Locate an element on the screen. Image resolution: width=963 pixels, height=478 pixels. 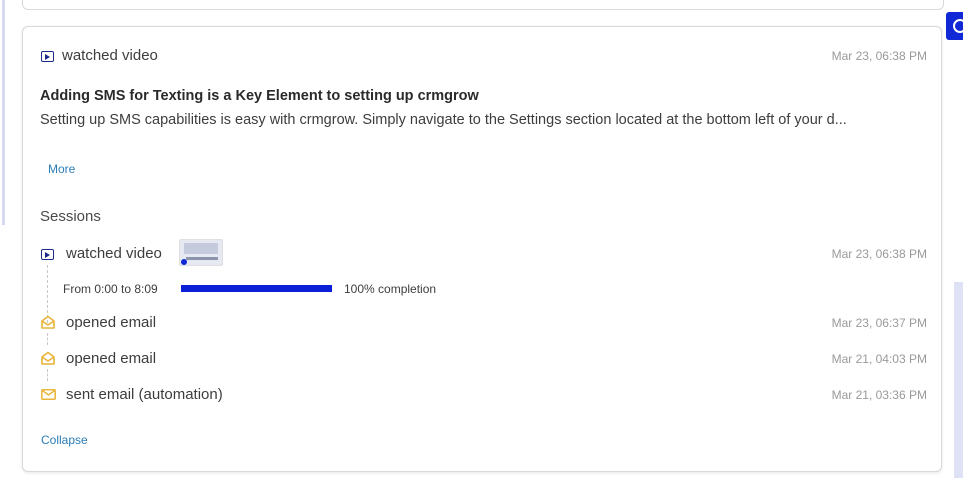
activity-timestamp: Mar 23, 06:38 PM is located at coordinates (879, 56).